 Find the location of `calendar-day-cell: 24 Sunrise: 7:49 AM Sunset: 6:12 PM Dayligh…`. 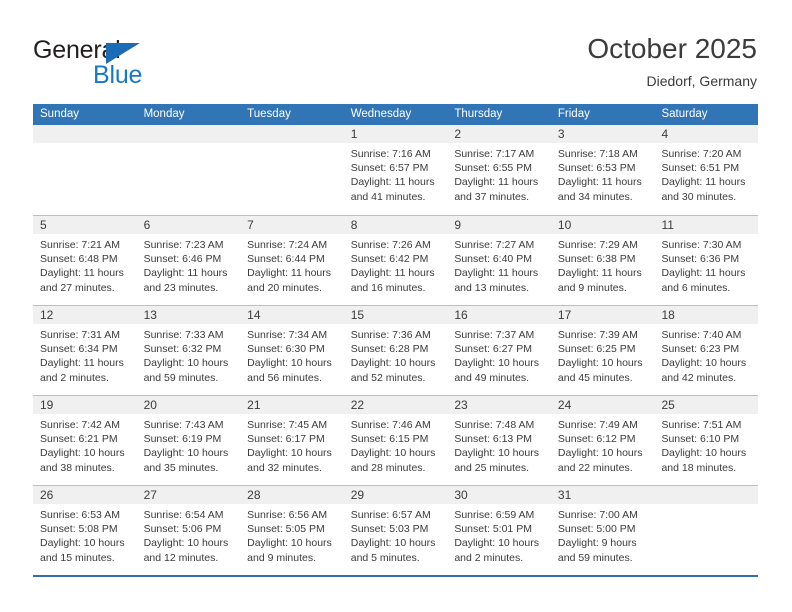

calendar-day-cell: 24 Sunrise: 7:49 AM Sunset: 6:12 PM Dayligh… is located at coordinates (602, 440).